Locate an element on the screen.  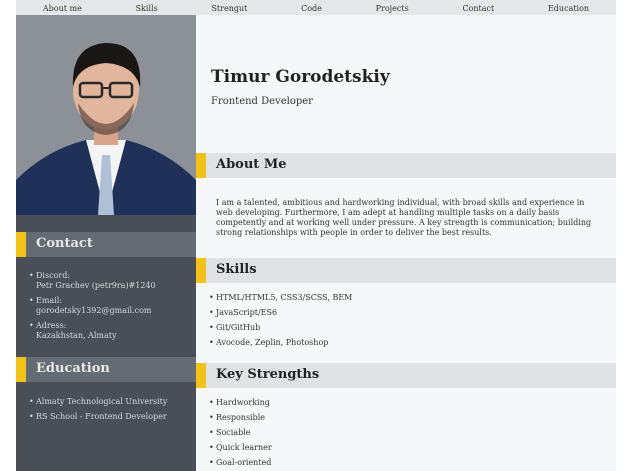
profile-name: Timur Gorodetskiy is located at coordinates (300, 77).